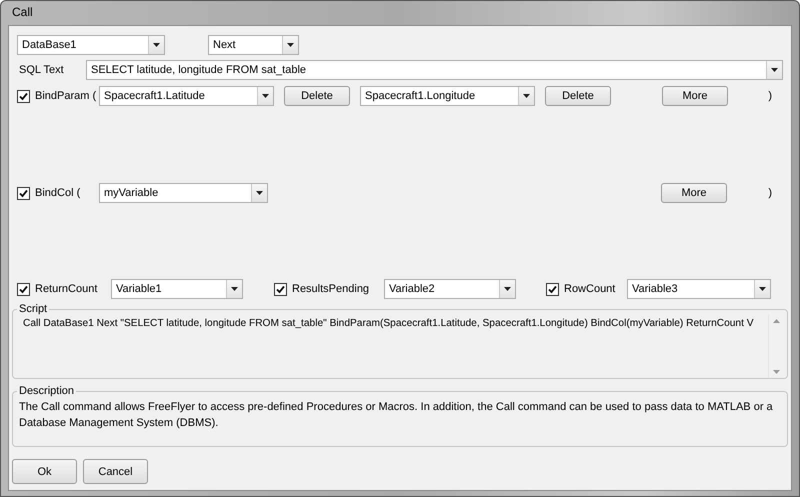  I want to click on field-label: SQL Text, so click(42, 70).